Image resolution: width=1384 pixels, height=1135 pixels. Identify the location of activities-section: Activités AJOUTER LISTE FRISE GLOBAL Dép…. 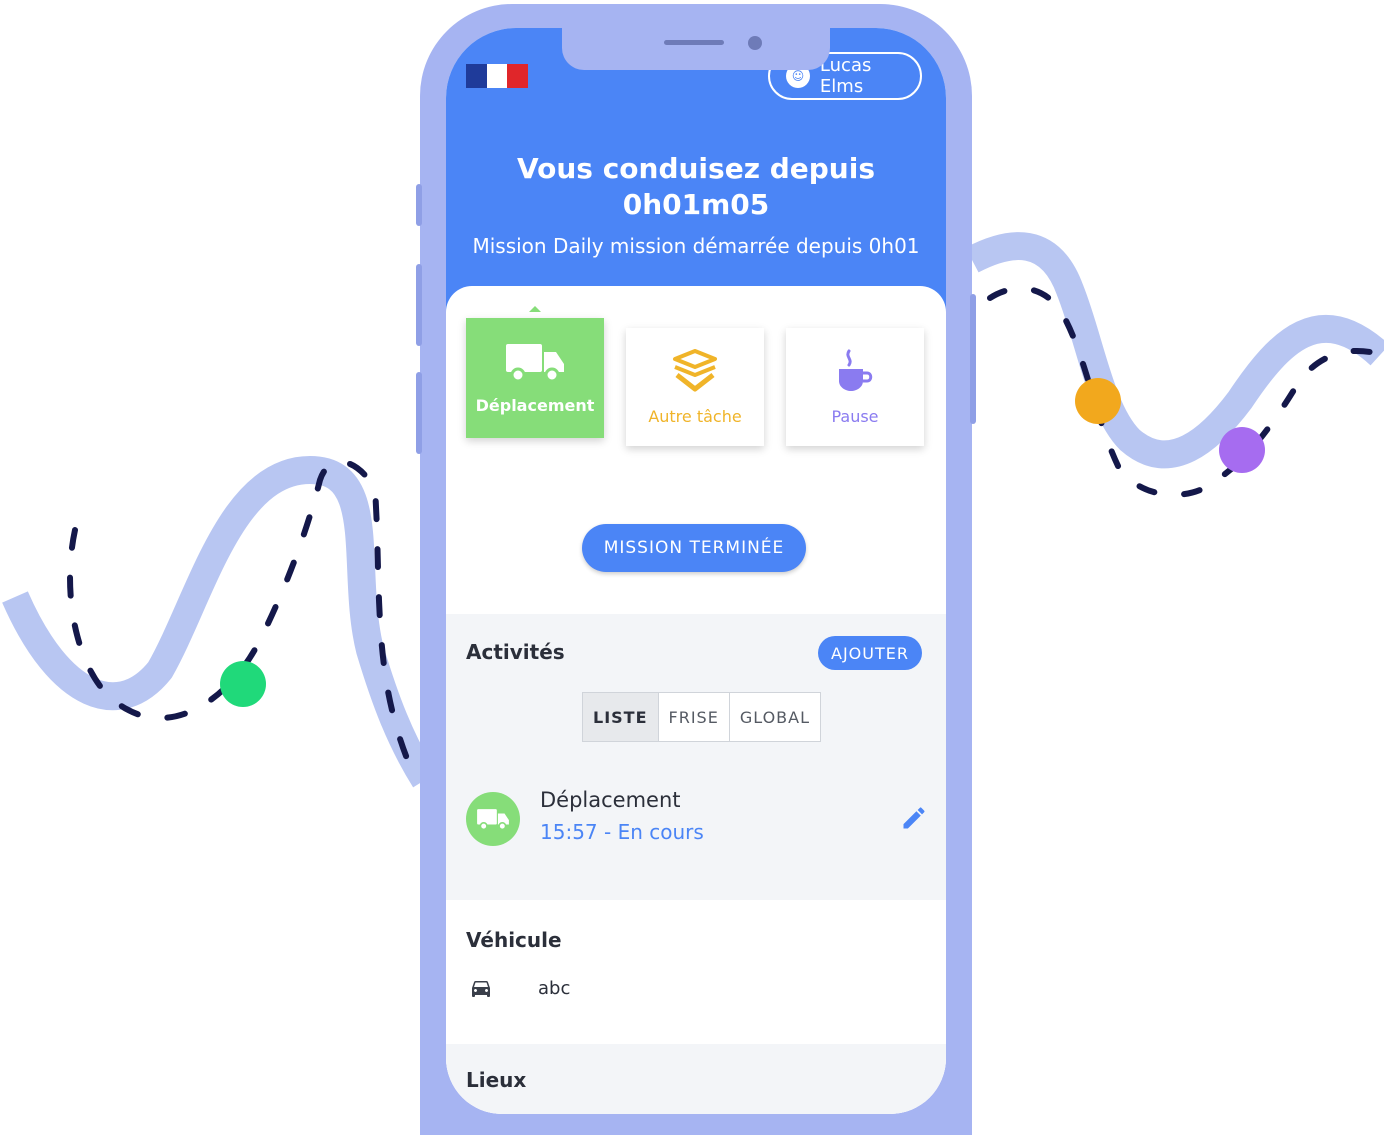
(696, 757).